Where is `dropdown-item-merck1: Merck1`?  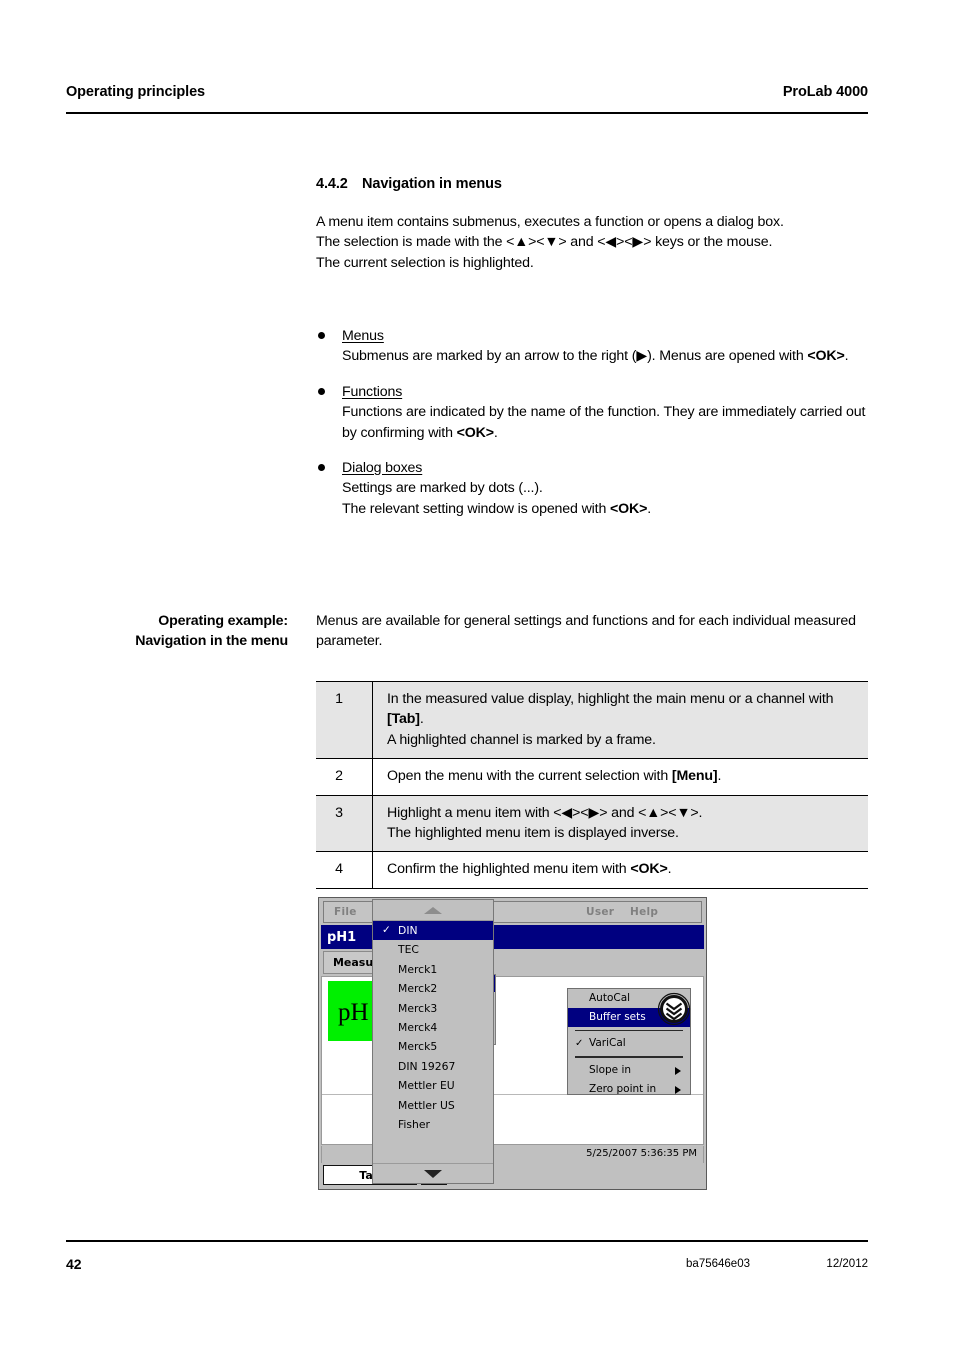
dropdown-item-merck1: Merck1 is located at coordinates (433, 969).